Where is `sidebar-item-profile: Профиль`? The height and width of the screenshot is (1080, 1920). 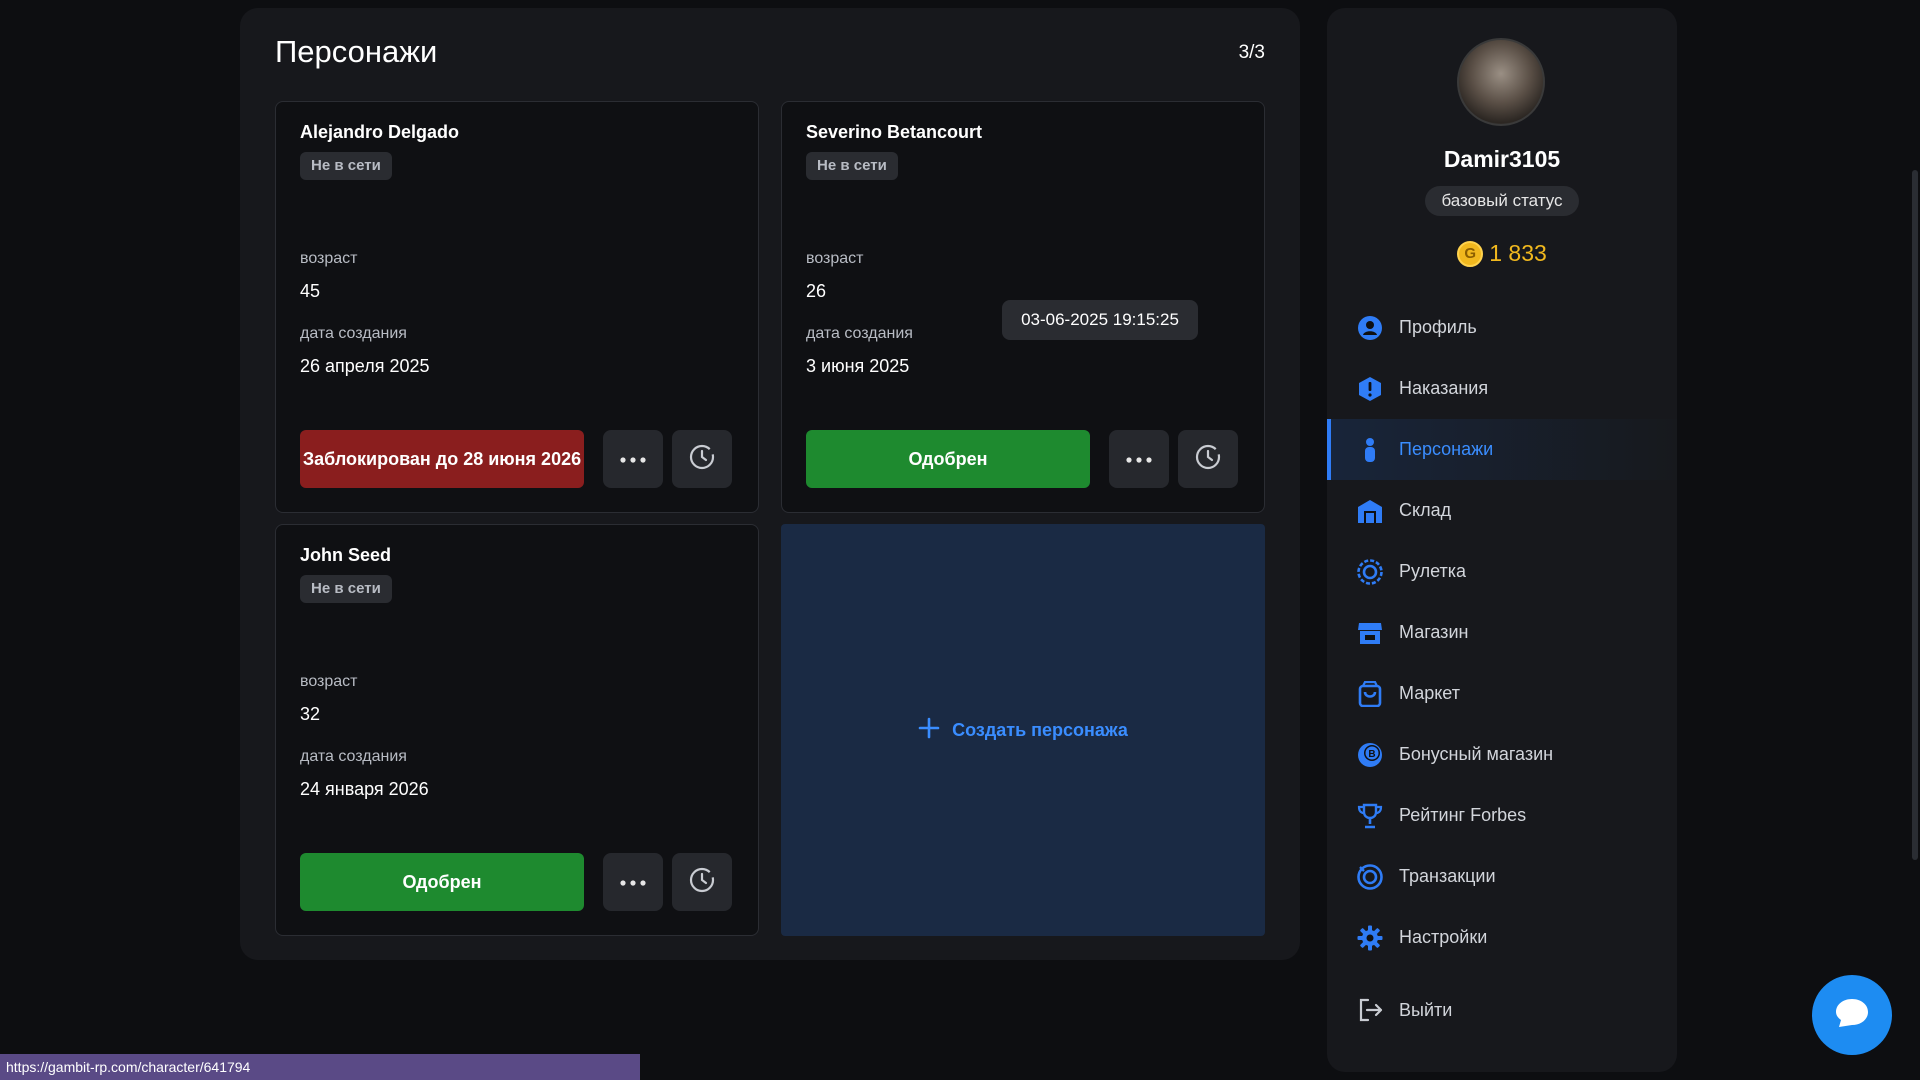
sidebar-item-profile: Профиль is located at coordinates (1502, 327).